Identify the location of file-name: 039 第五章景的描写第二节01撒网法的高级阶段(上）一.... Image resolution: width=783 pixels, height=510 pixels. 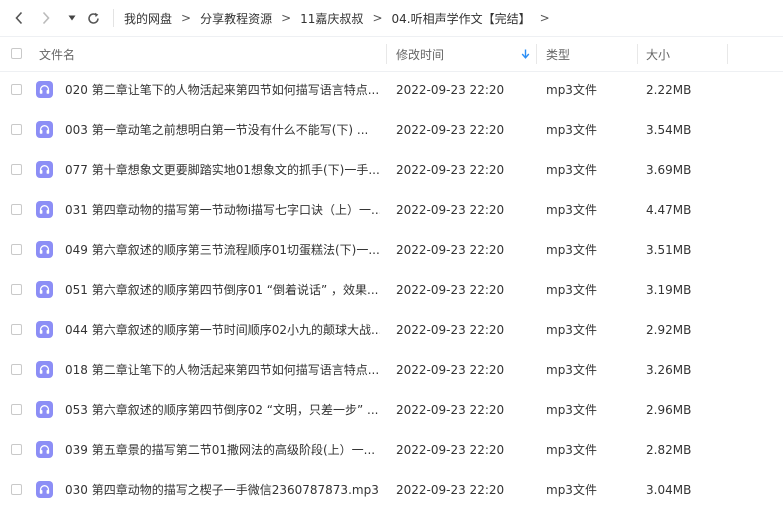
(222, 450).